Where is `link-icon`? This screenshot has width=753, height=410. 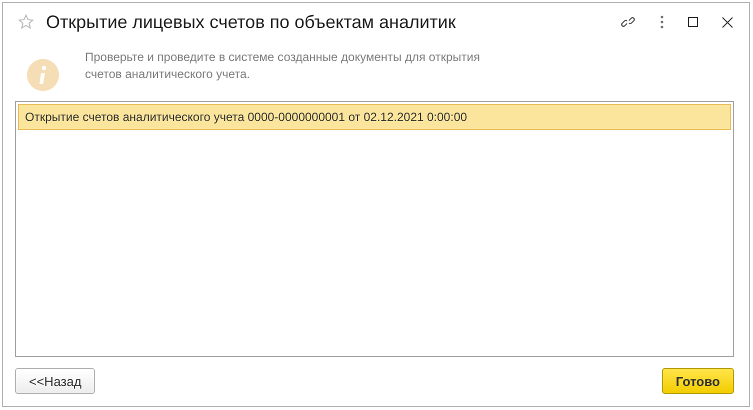
link-icon is located at coordinates (628, 22).